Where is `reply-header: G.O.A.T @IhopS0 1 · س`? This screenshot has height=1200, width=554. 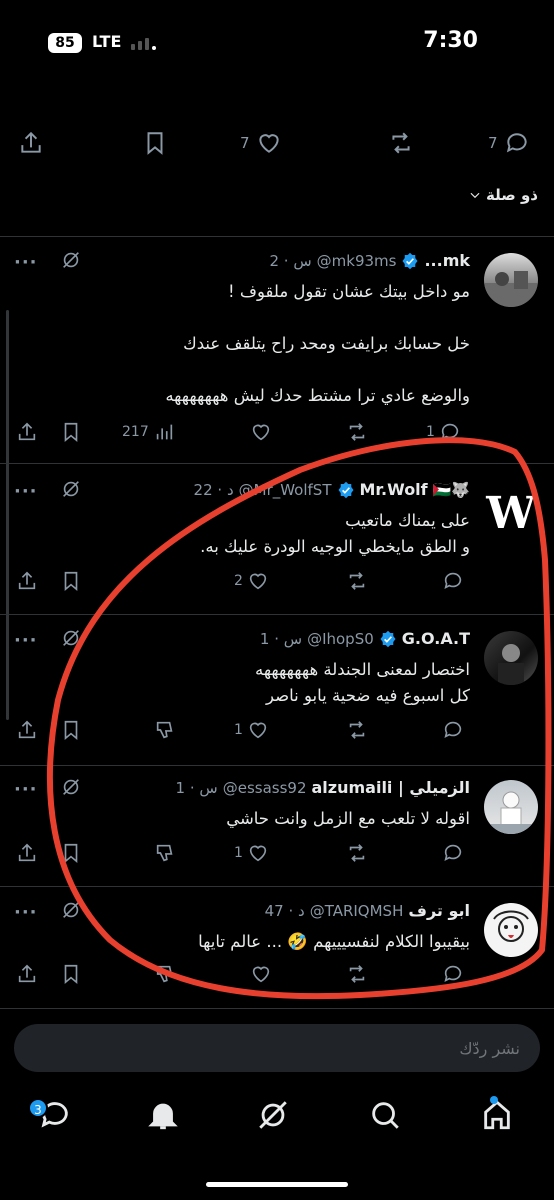
reply-header: G.O.A.T @IhopS0 1 · س is located at coordinates (365, 638).